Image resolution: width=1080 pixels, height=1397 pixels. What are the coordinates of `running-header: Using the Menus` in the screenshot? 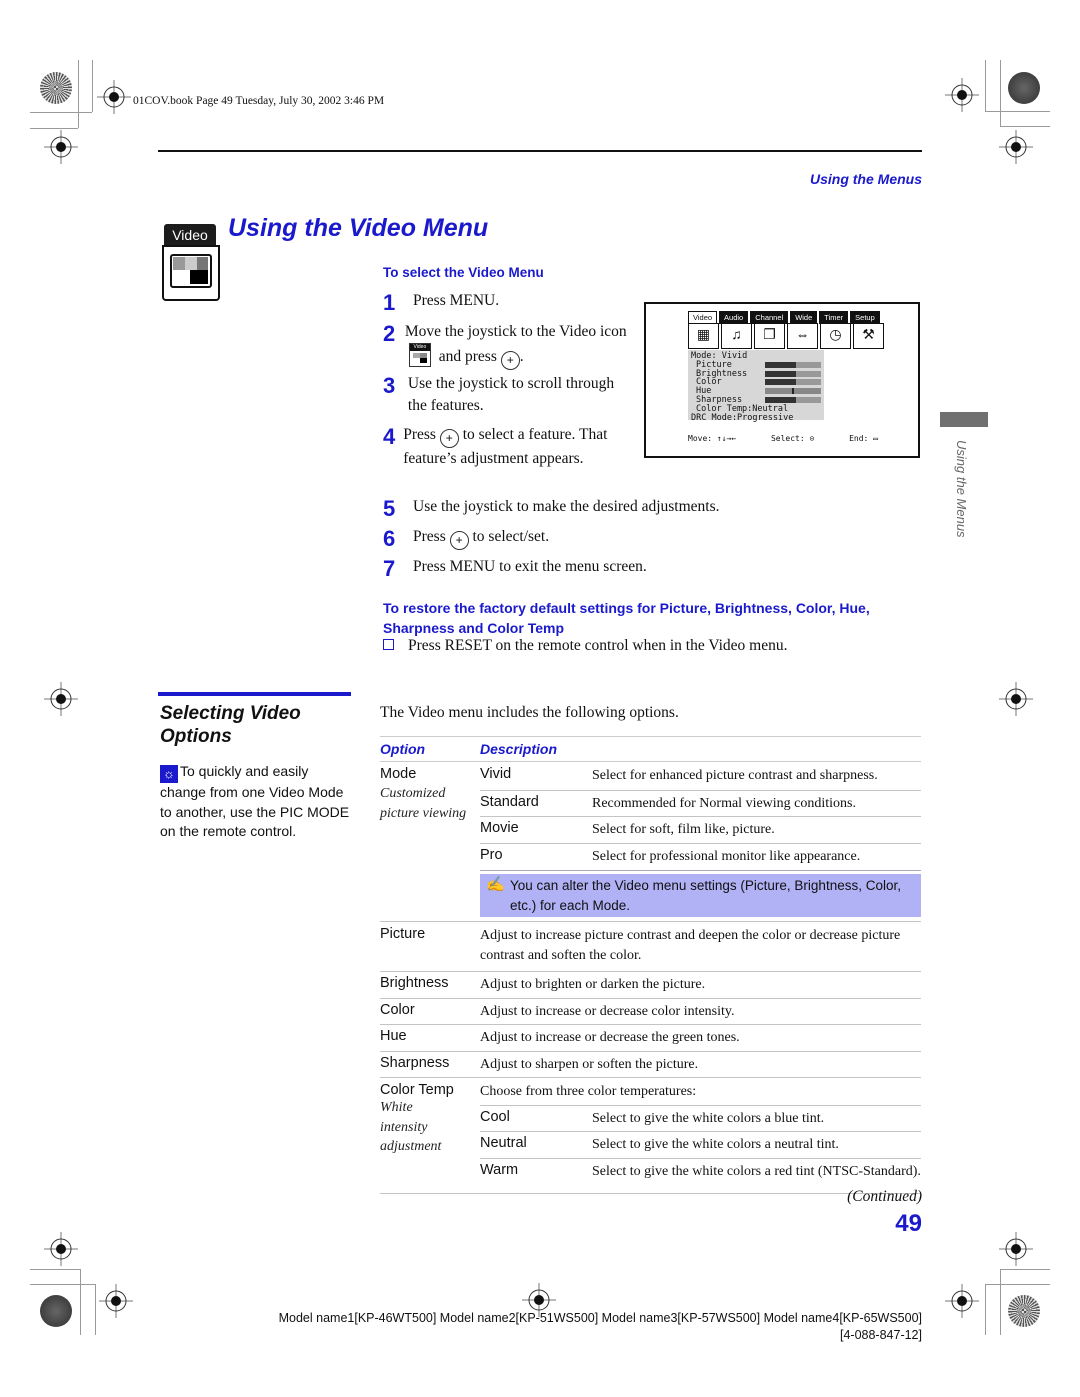 It's located at (865, 179).